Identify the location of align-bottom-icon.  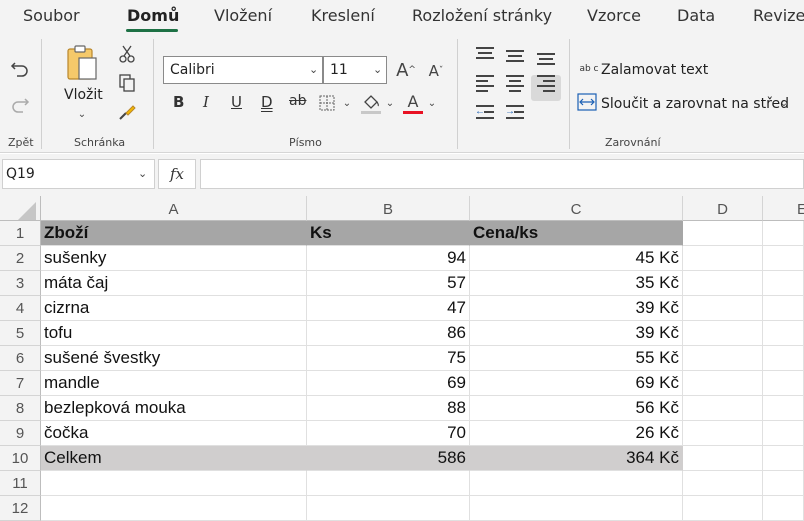
(546, 55).